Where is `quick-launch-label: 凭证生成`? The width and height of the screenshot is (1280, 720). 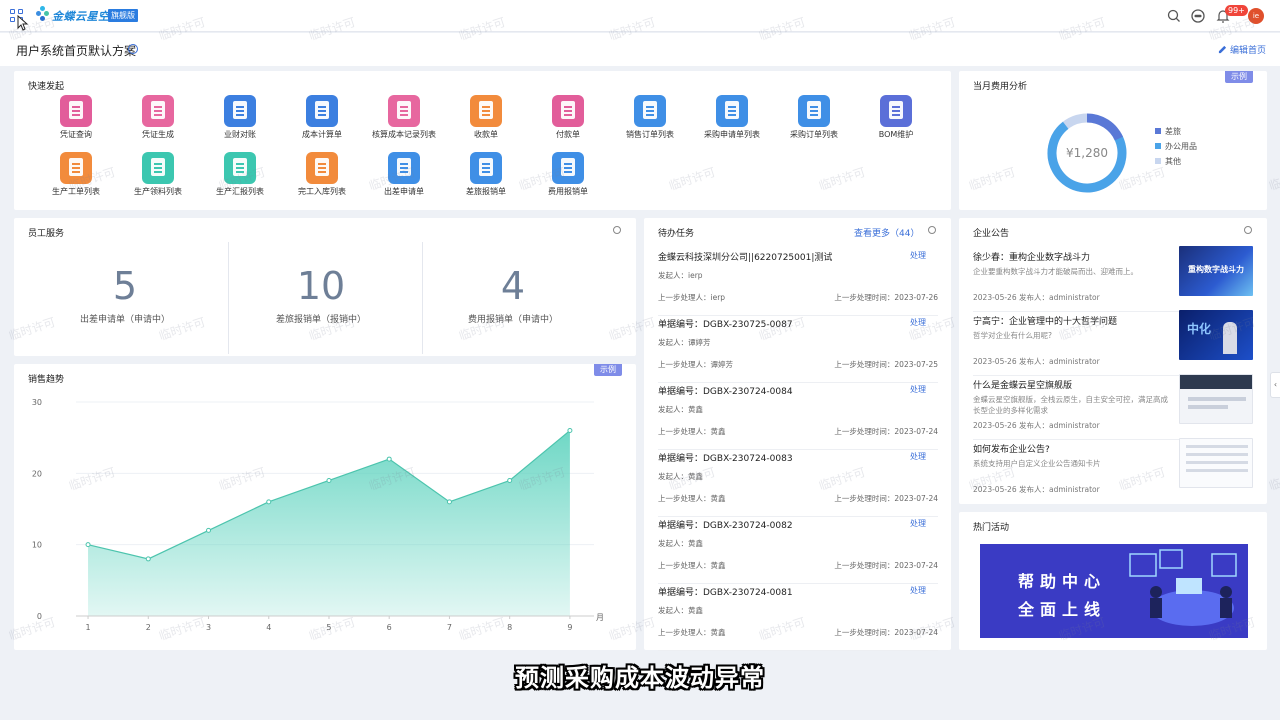
quick-launch-label: 凭证生成 is located at coordinates (158, 134).